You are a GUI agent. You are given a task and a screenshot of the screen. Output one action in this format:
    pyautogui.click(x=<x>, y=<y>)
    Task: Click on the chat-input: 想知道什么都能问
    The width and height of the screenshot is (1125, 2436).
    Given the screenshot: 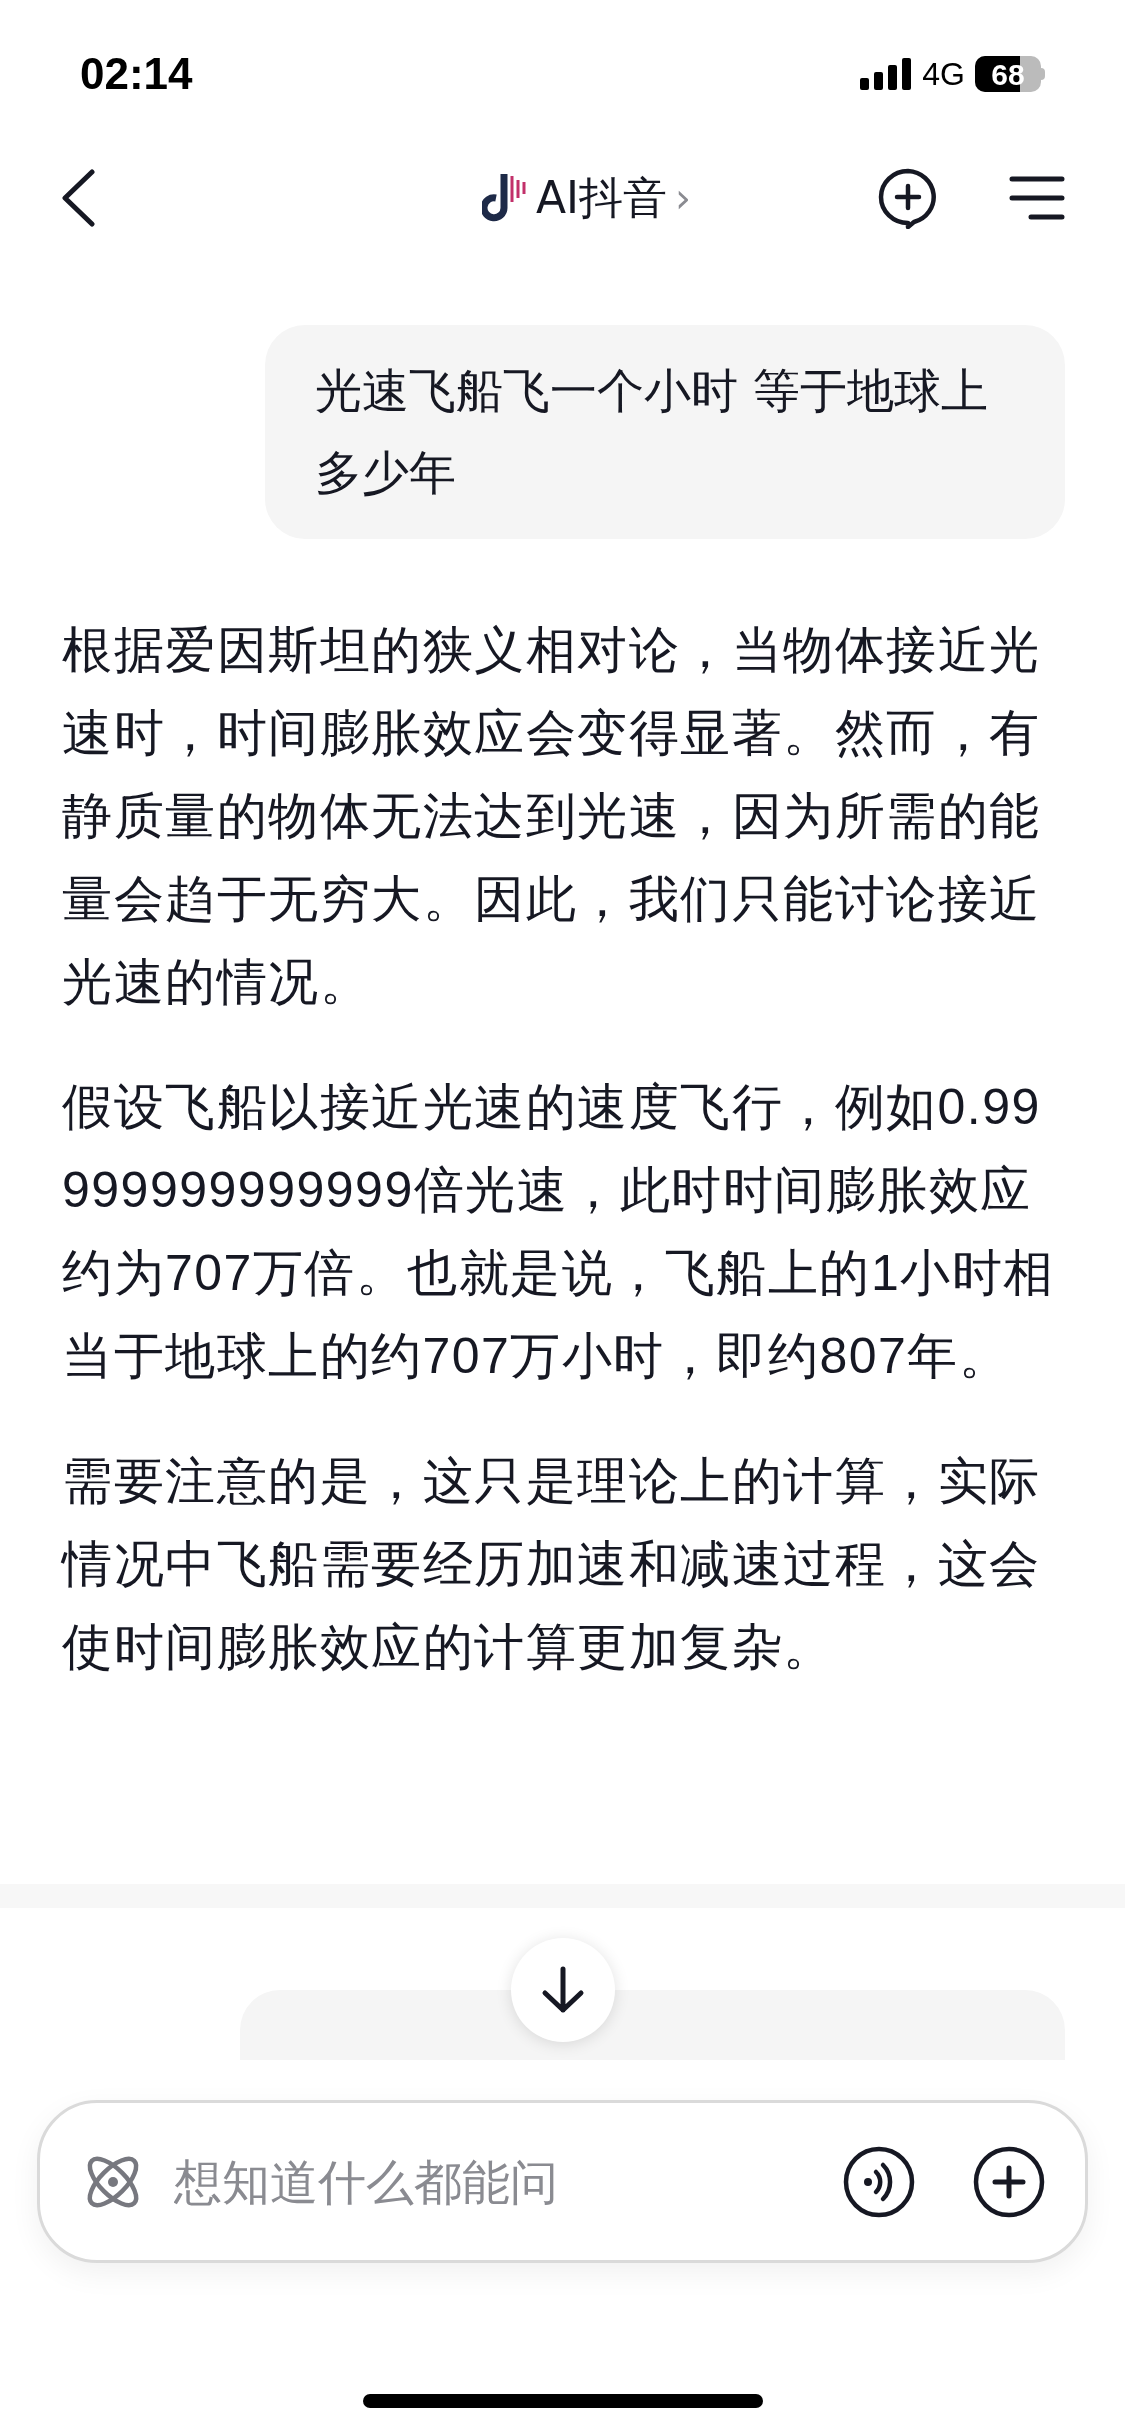 What is the action you would take?
    pyautogui.click(x=508, y=2181)
    